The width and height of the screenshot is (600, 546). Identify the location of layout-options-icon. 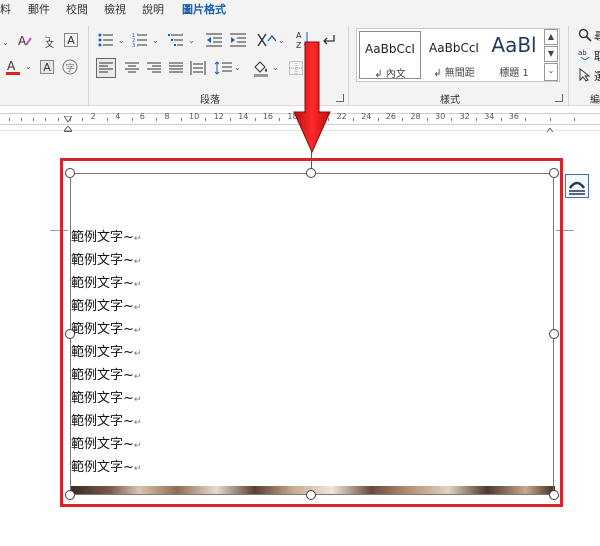
(577, 188).